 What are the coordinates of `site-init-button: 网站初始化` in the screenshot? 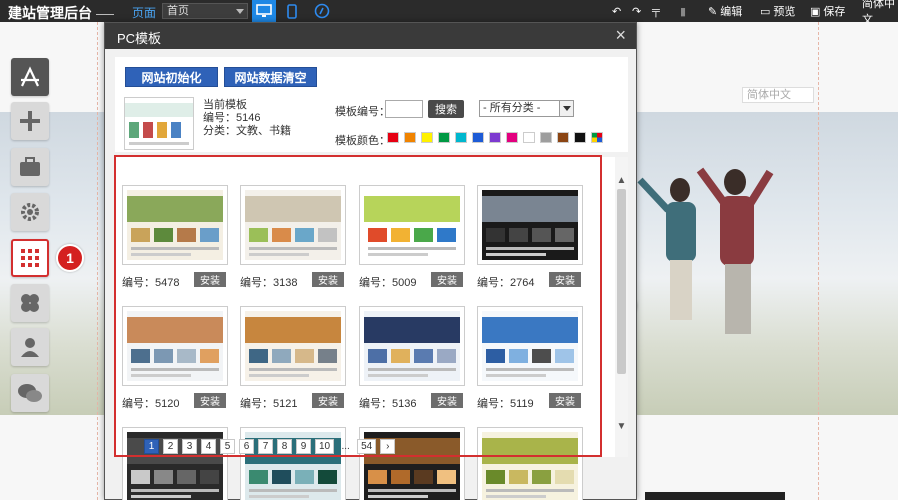 It's located at (171, 77).